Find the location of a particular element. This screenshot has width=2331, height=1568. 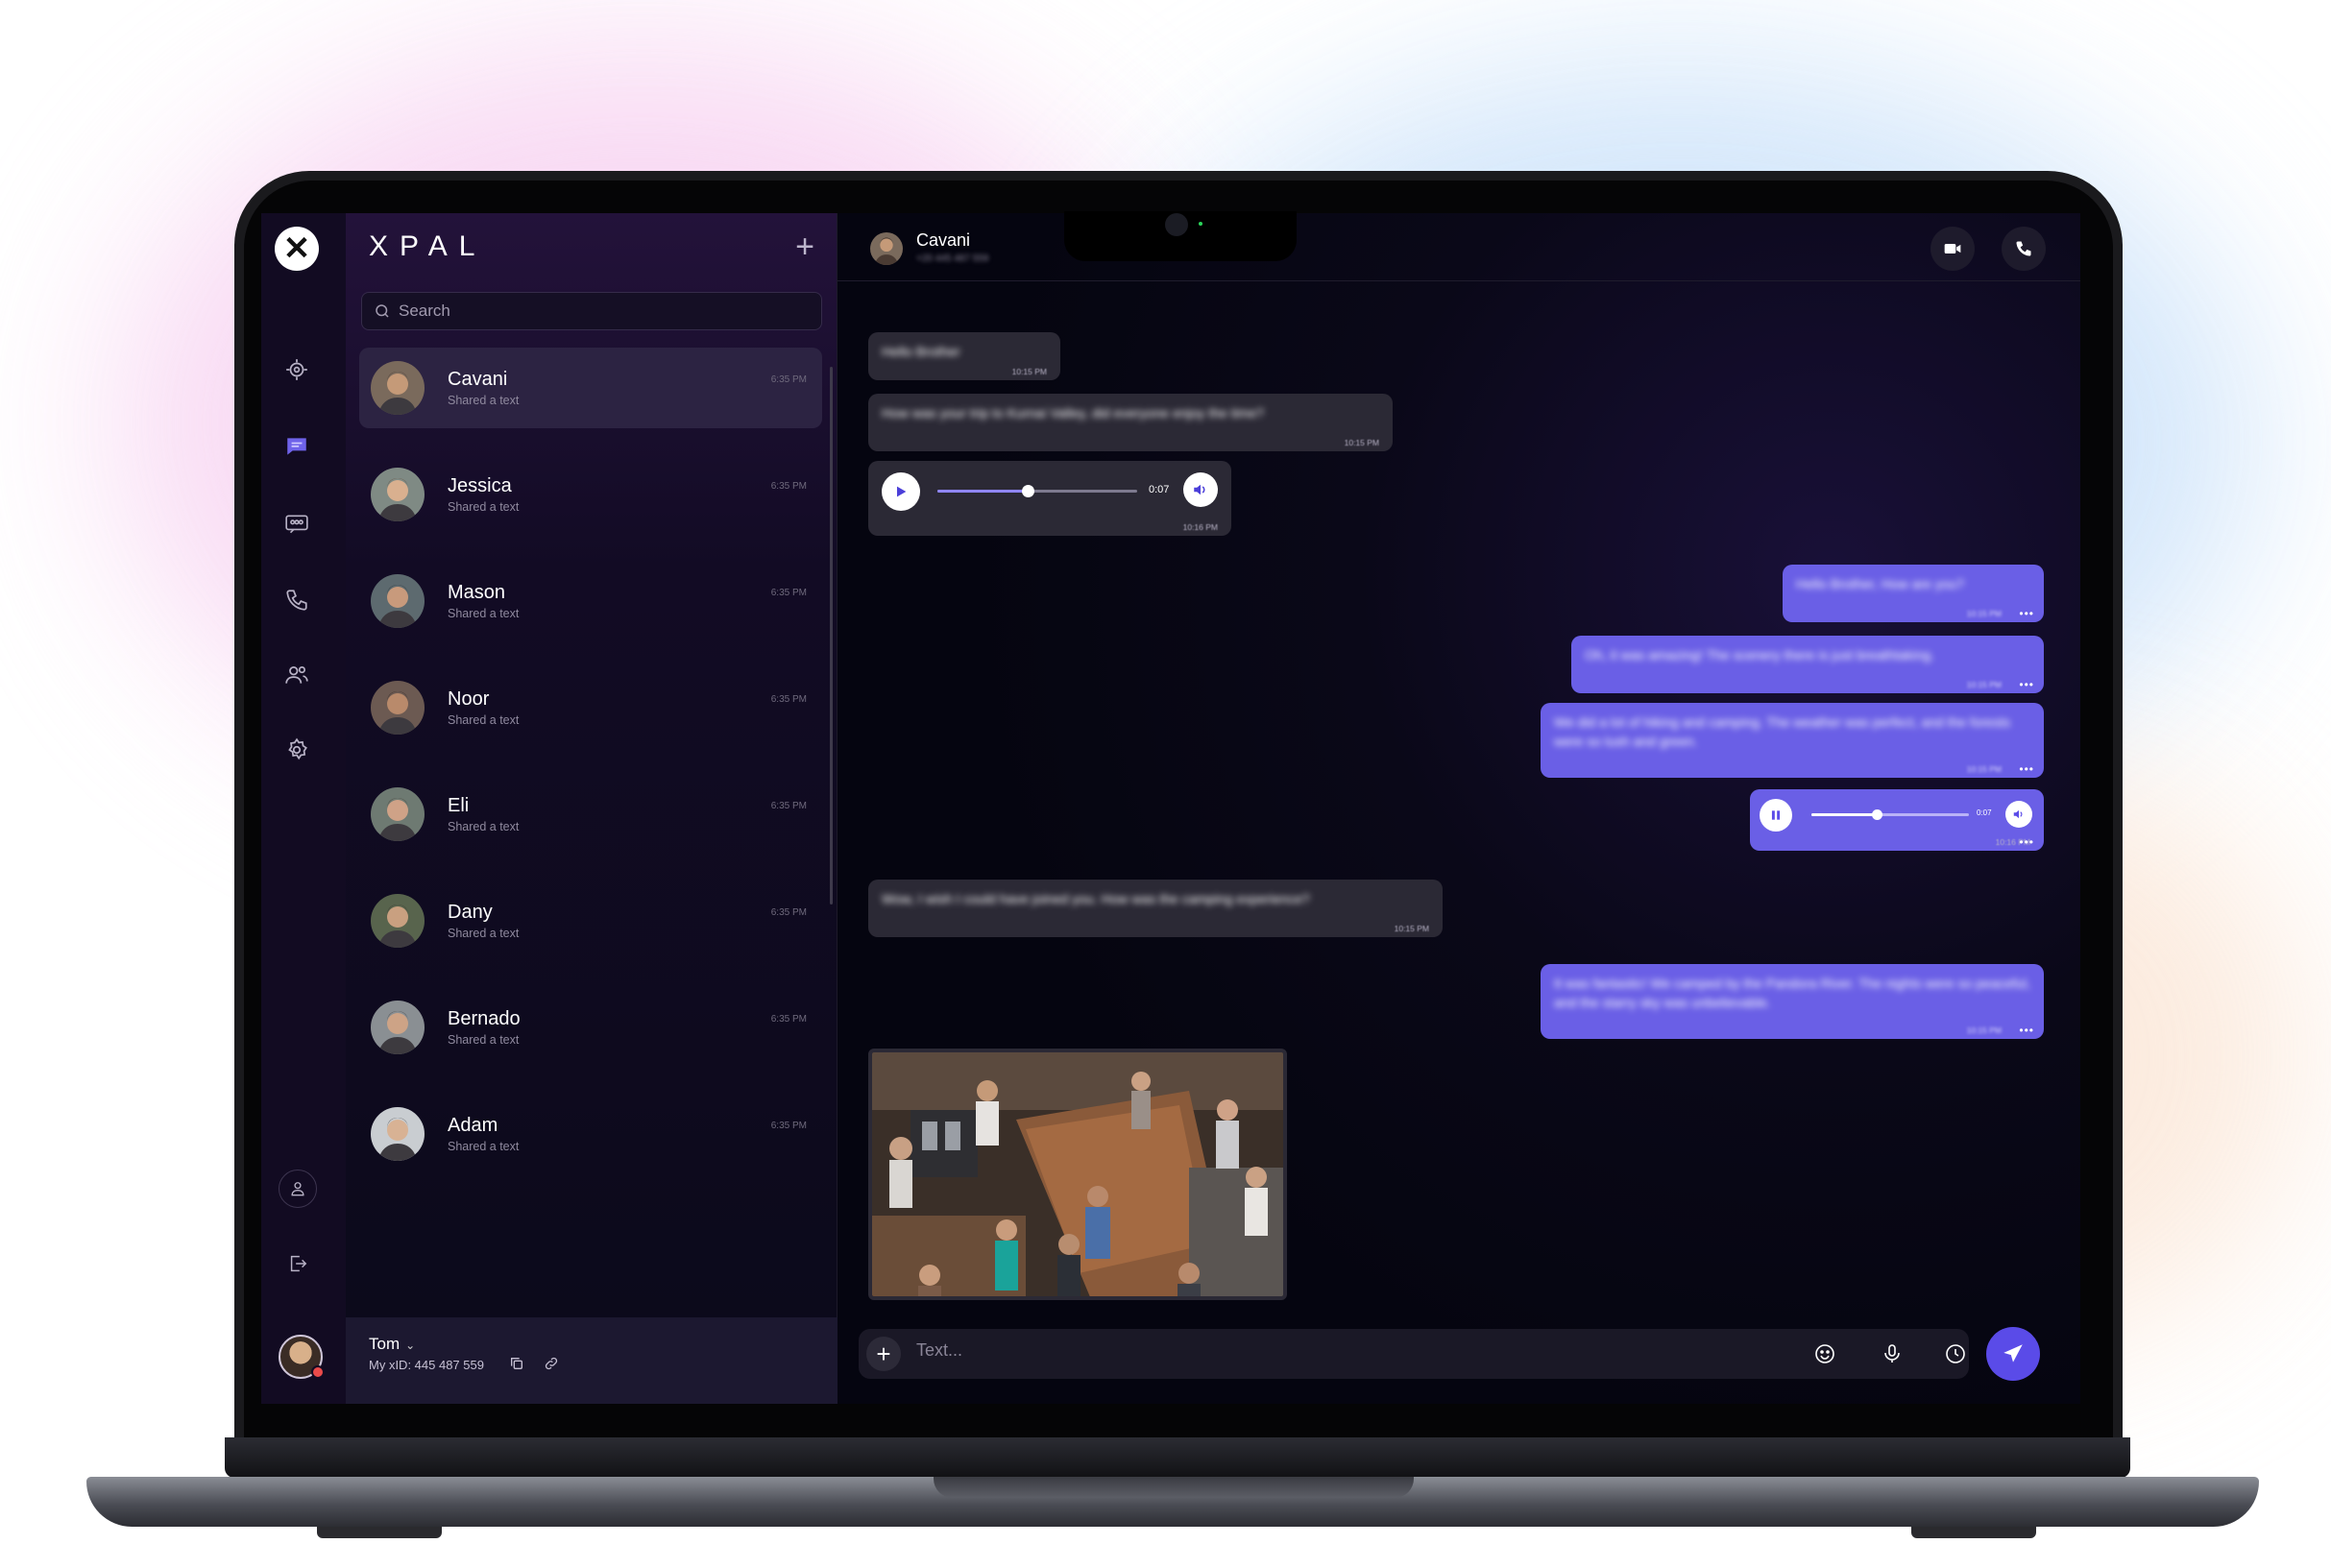

video-call-button is located at coordinates (1952, 249).